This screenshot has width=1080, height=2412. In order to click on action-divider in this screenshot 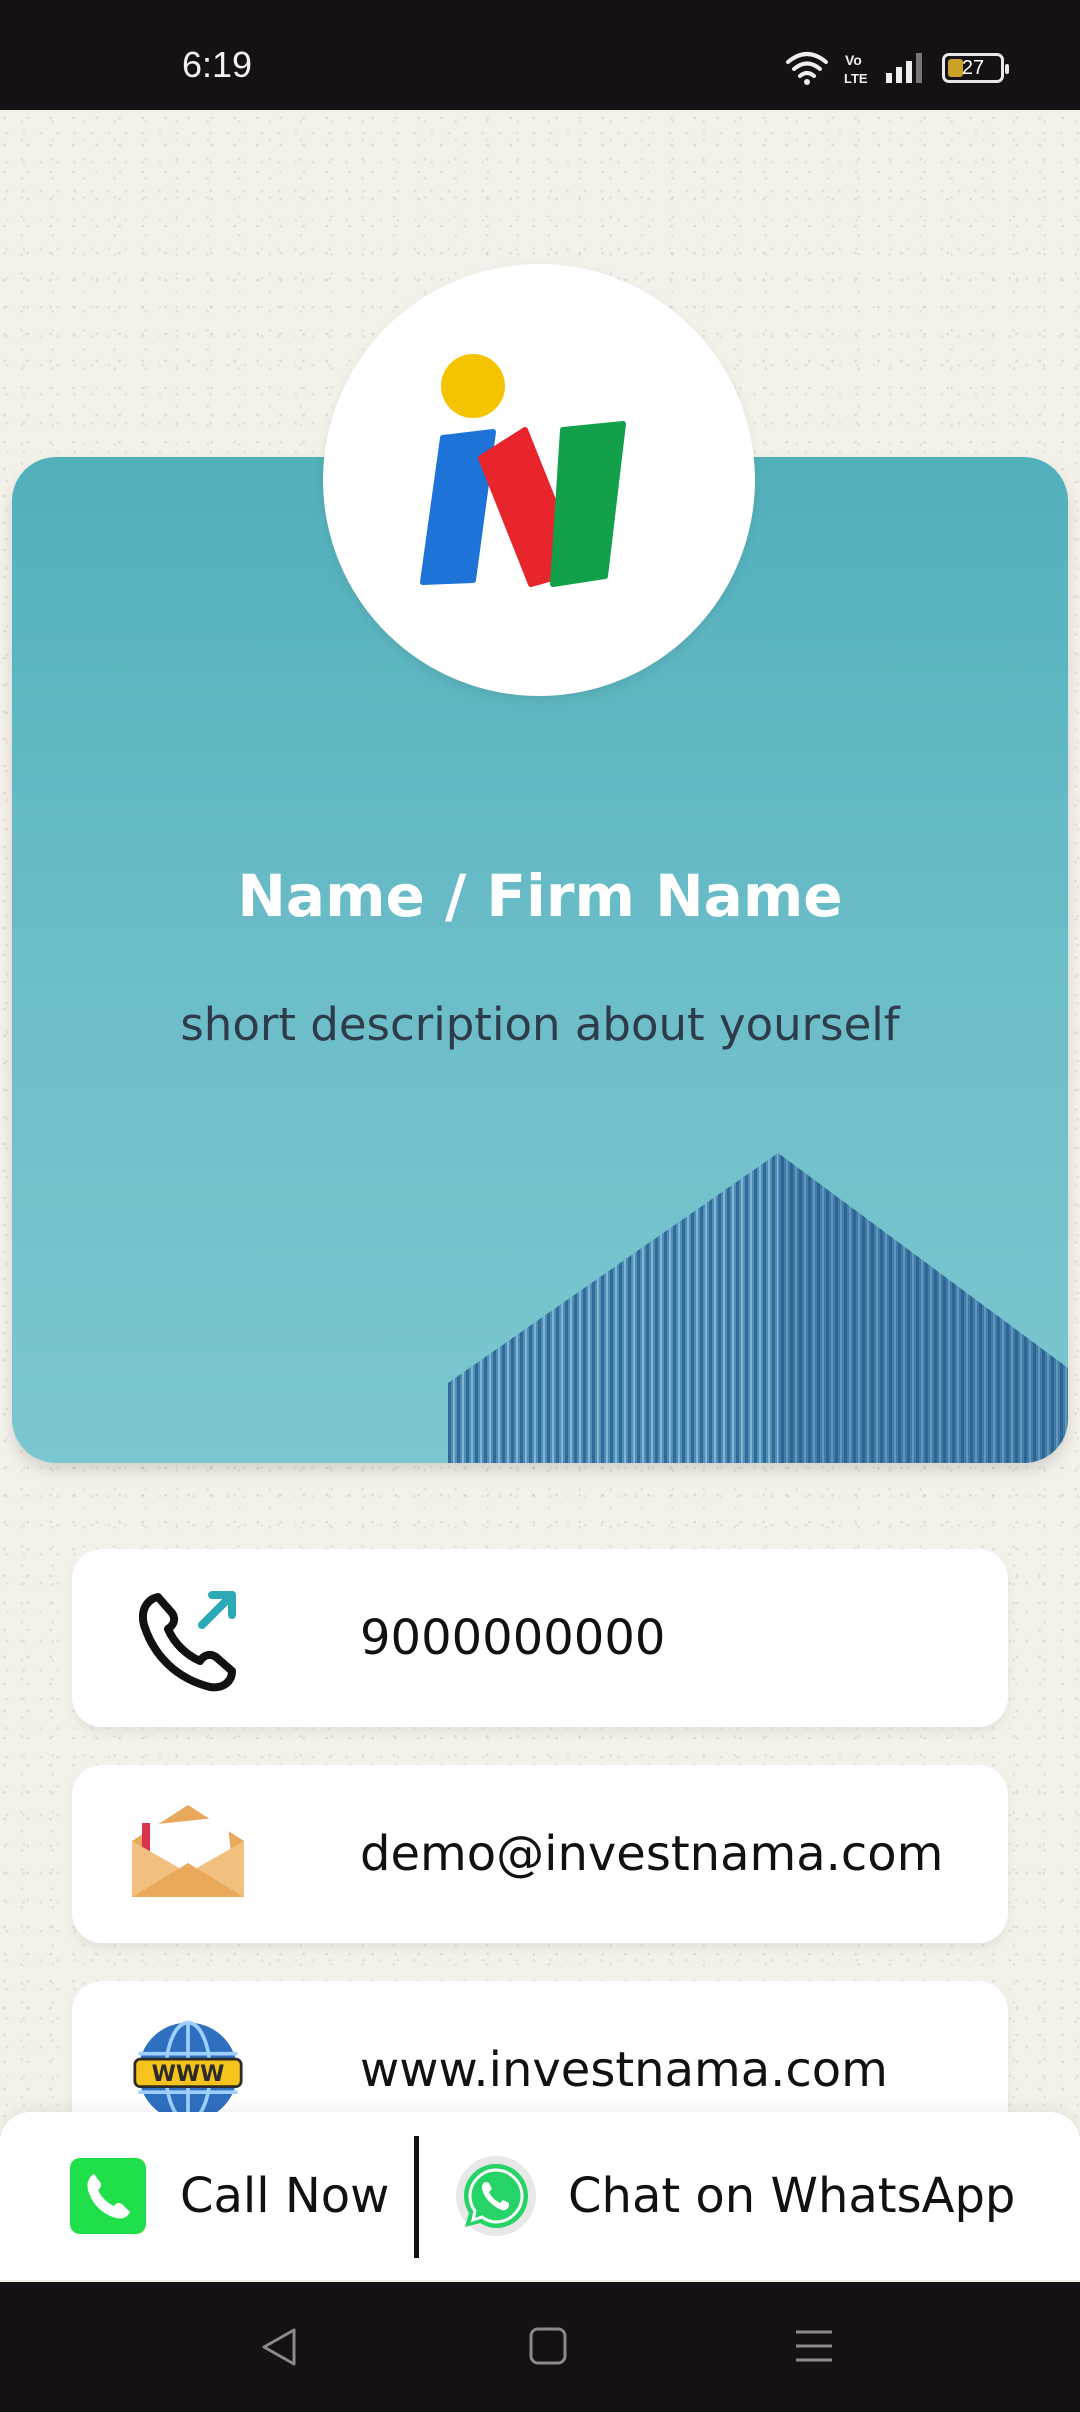, I will do `click(416, 2197)`.